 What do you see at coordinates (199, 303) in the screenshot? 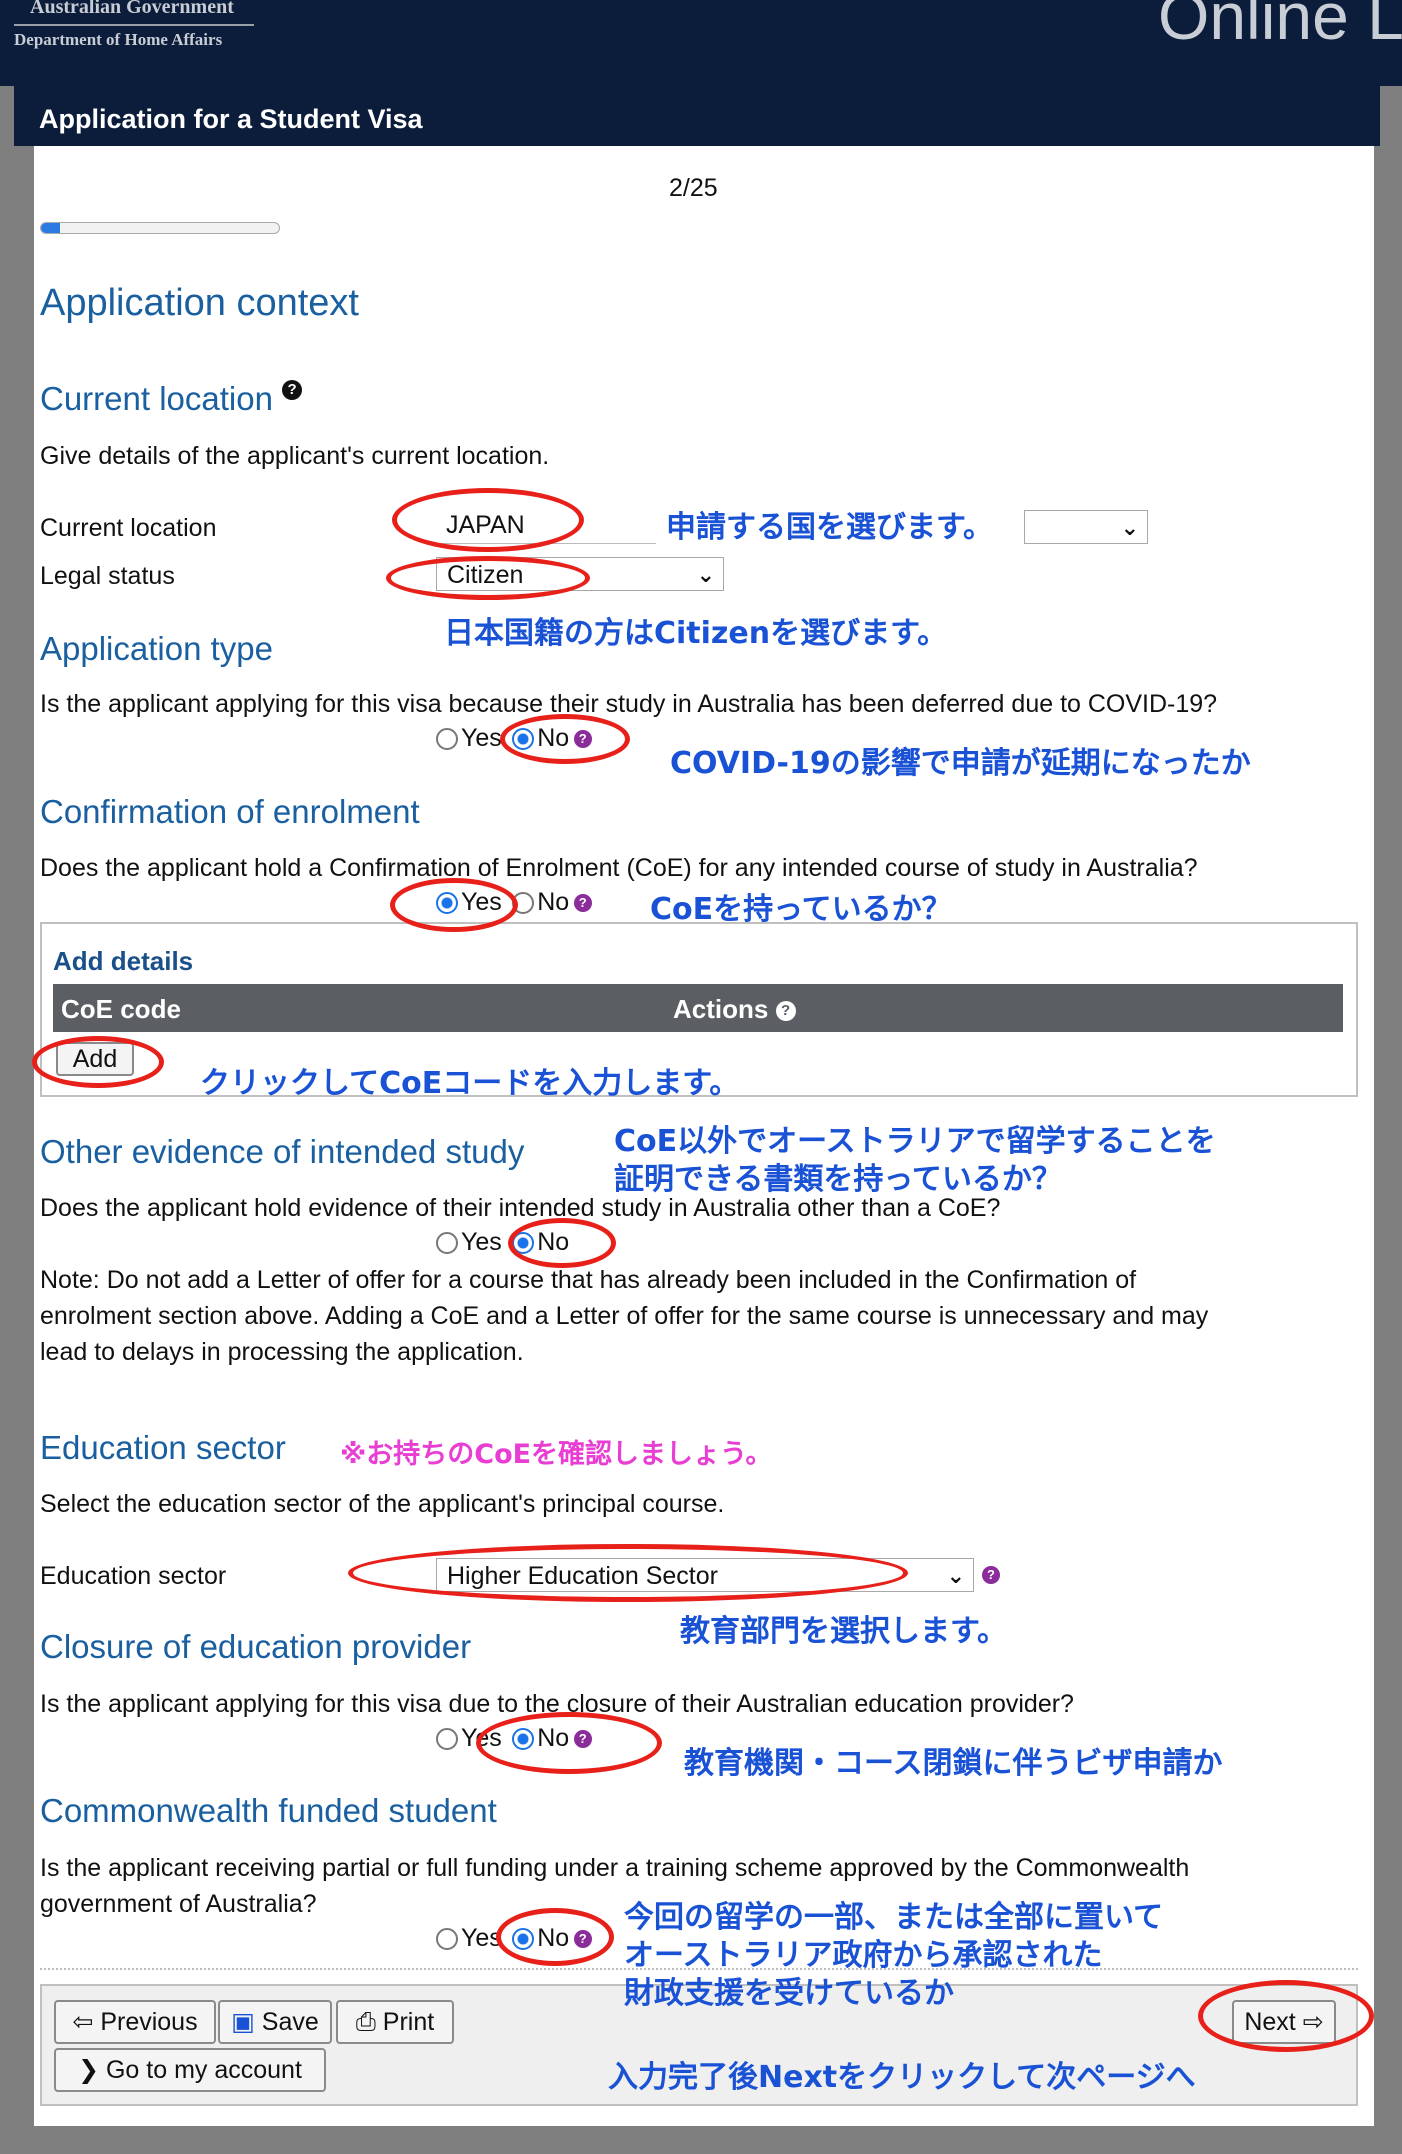
I see `main-heading: Application context` at bounding box center [199, 303].